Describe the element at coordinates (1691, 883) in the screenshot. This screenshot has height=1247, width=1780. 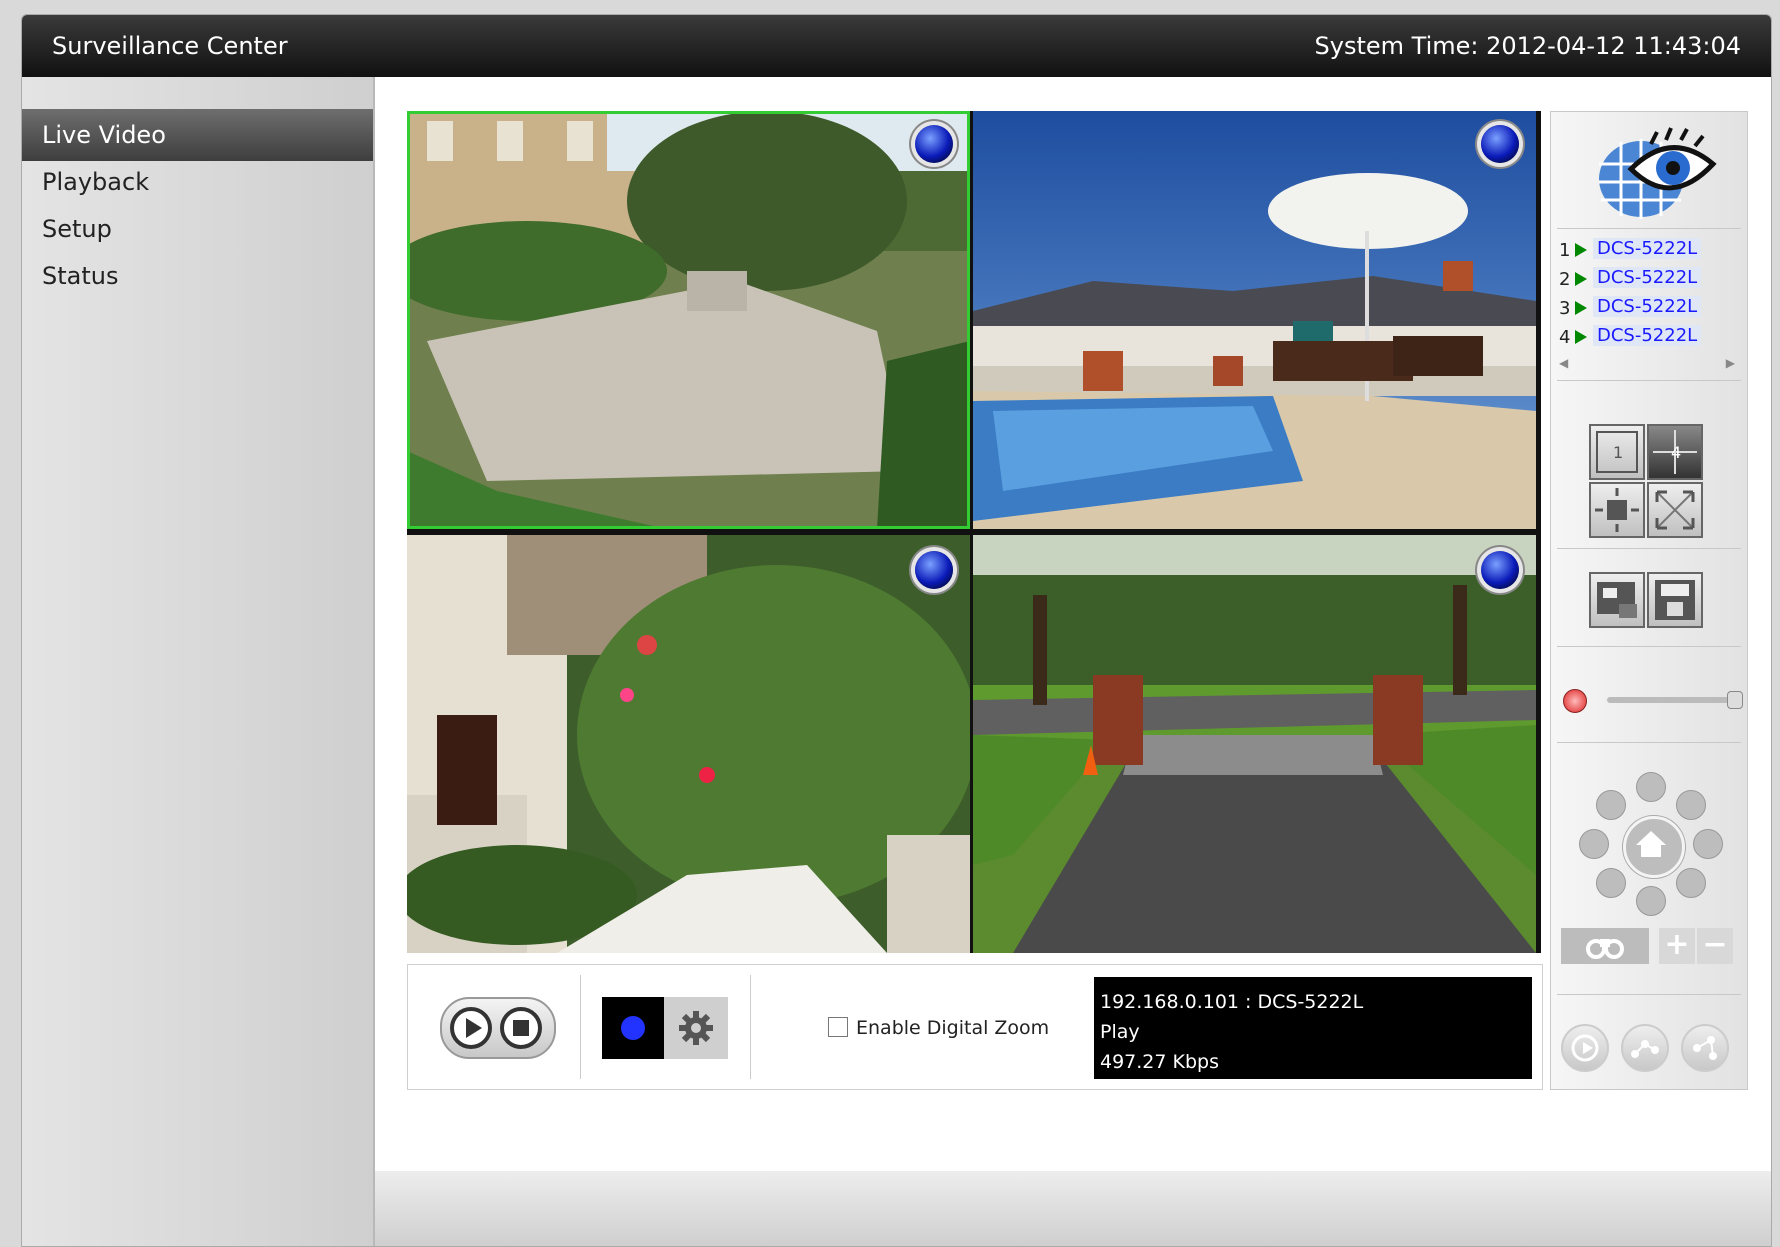
I see `ptz-down-right-button` at that location.